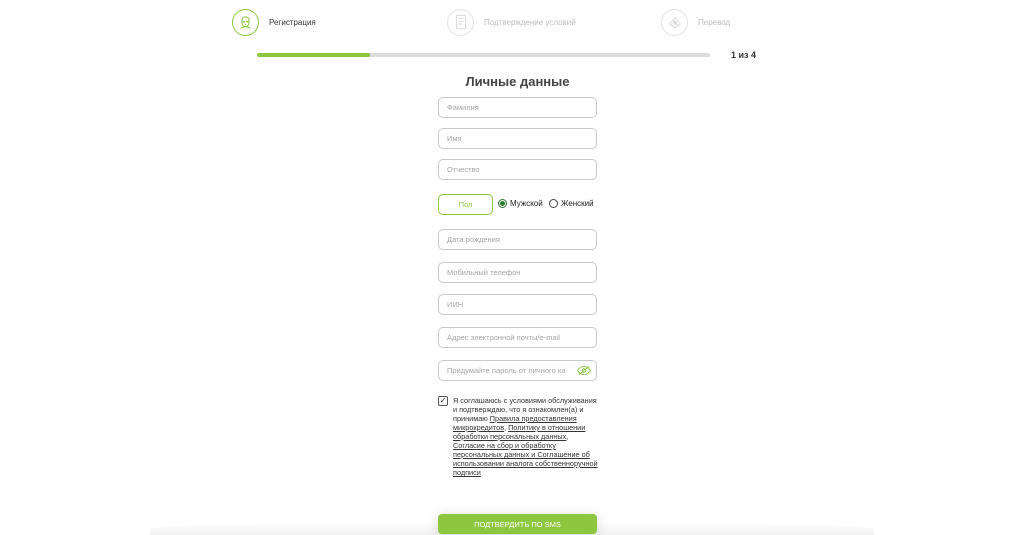  Describe the element at coordinates (483, 55) in the screenshot. I see `progress-bar` at that location.